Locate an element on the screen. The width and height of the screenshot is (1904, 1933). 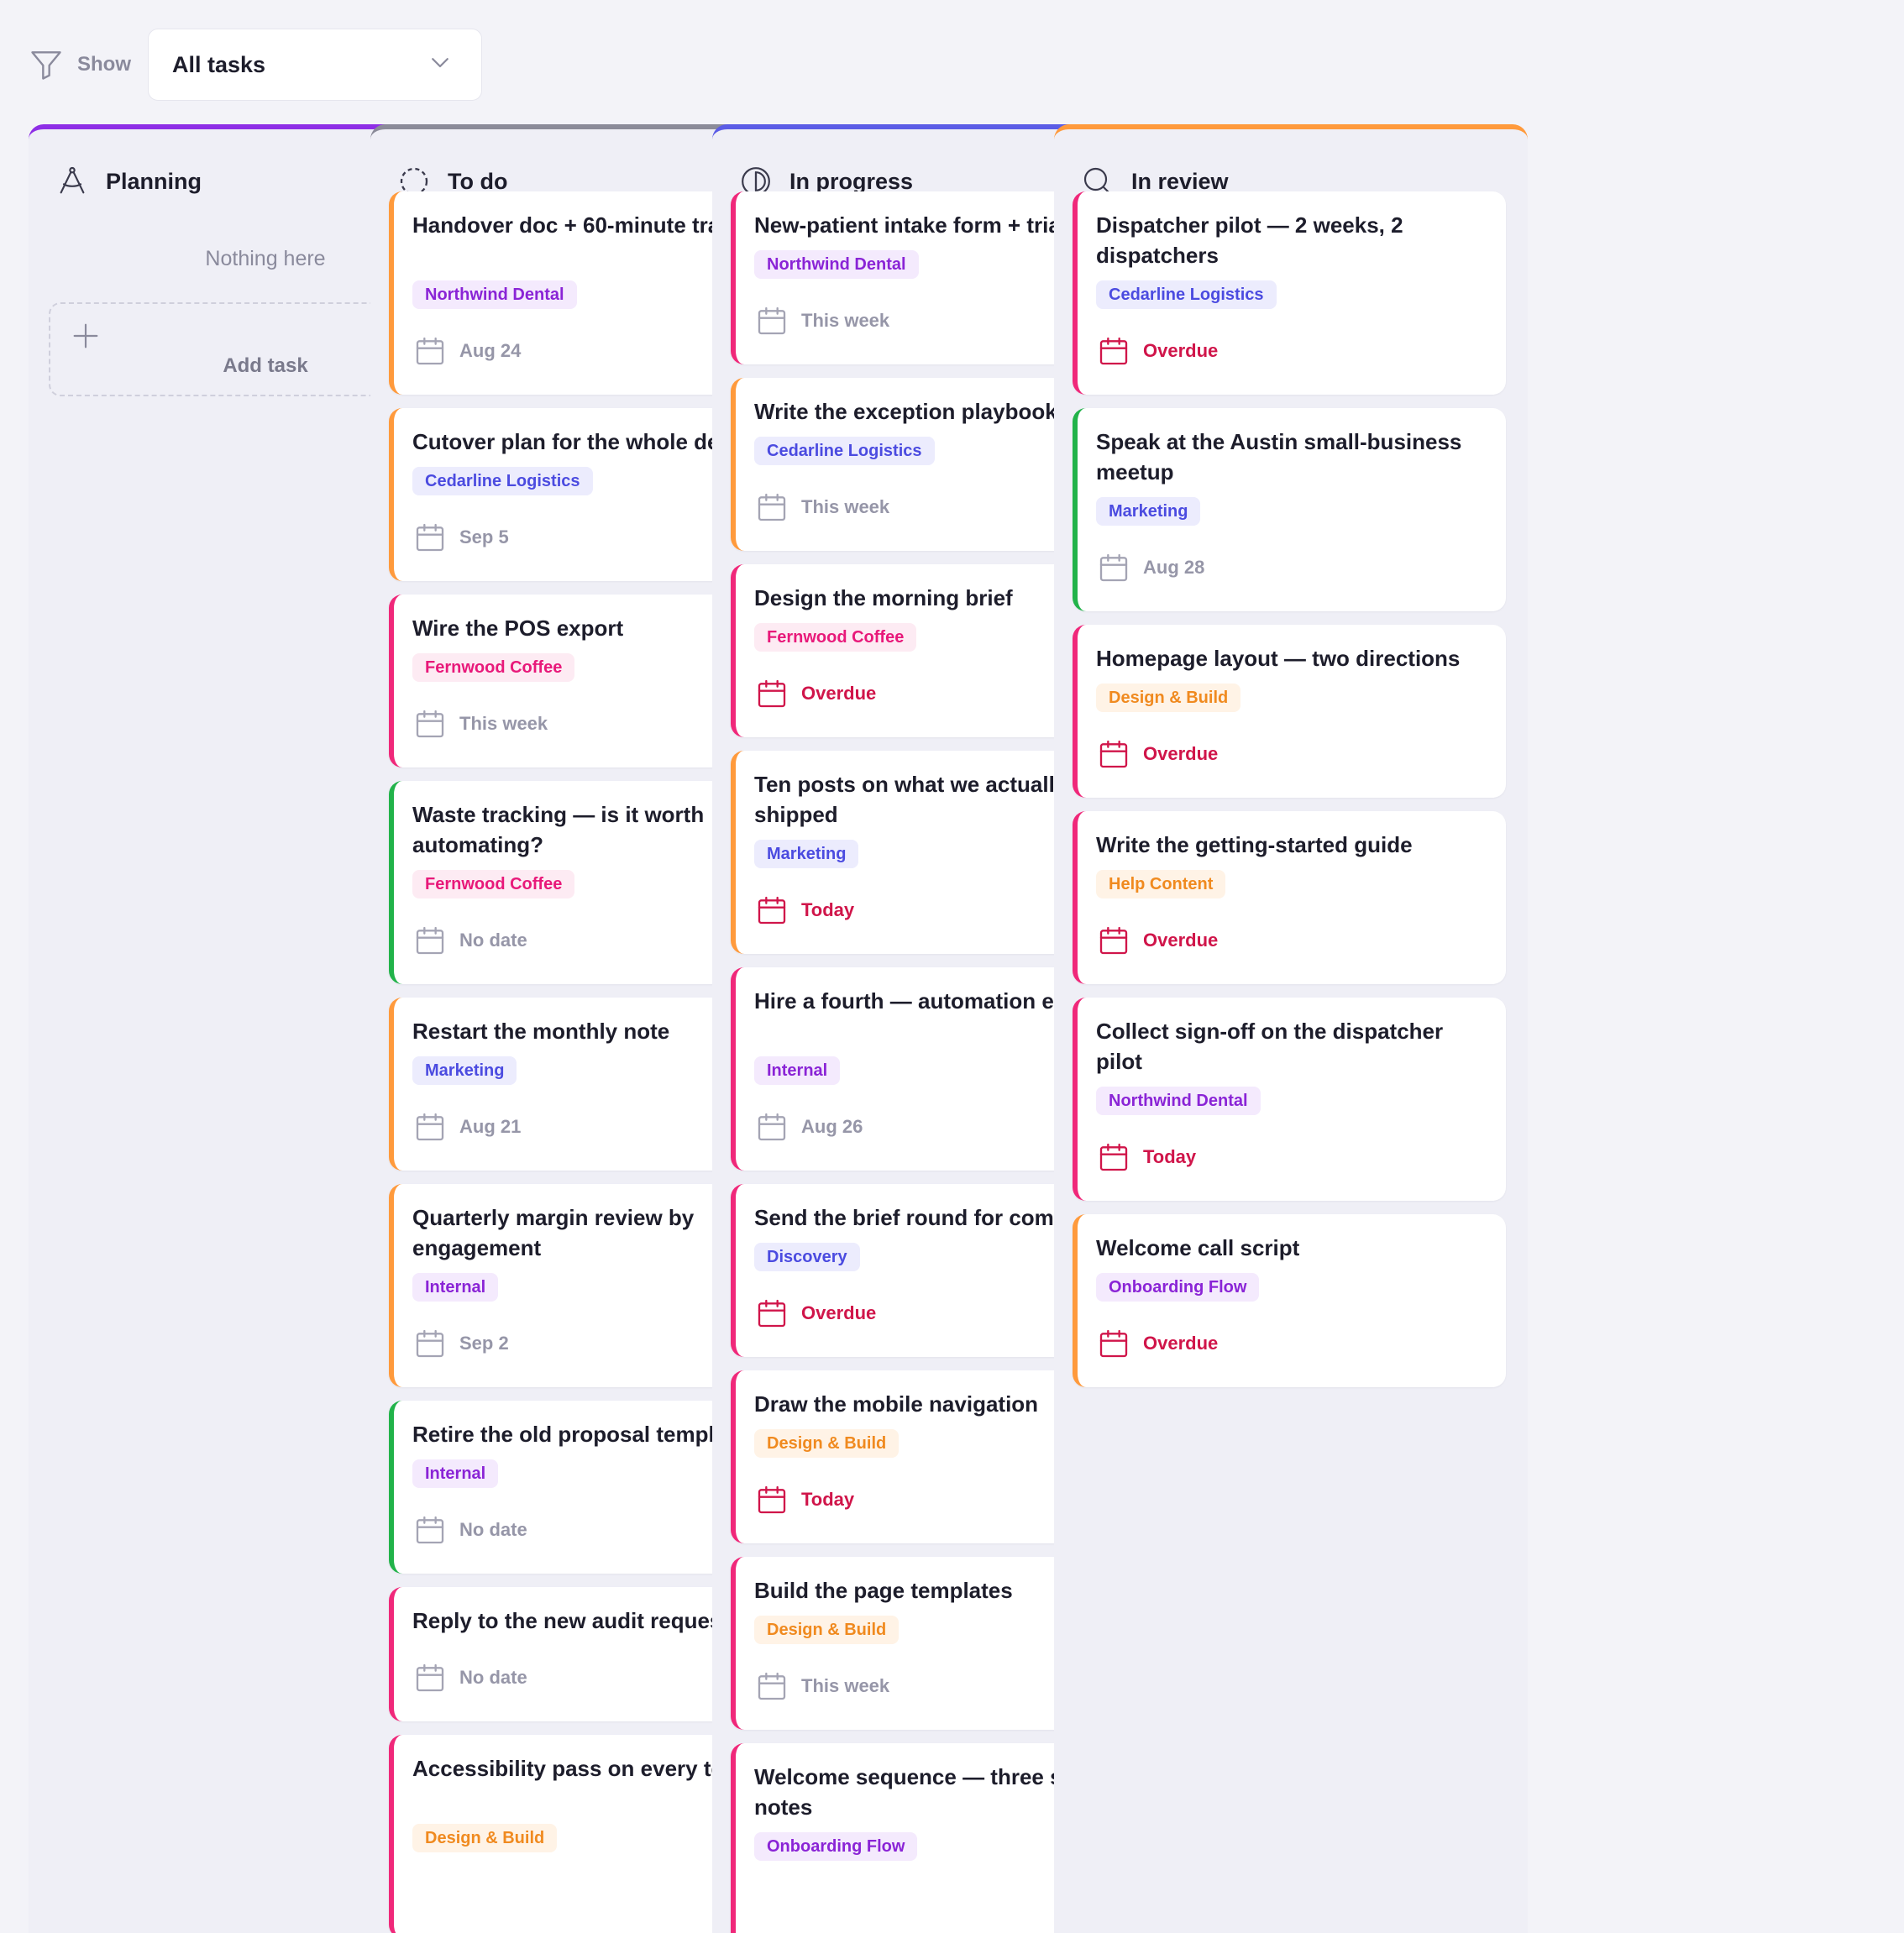
compass-icon is located at coordinates (72, 181).